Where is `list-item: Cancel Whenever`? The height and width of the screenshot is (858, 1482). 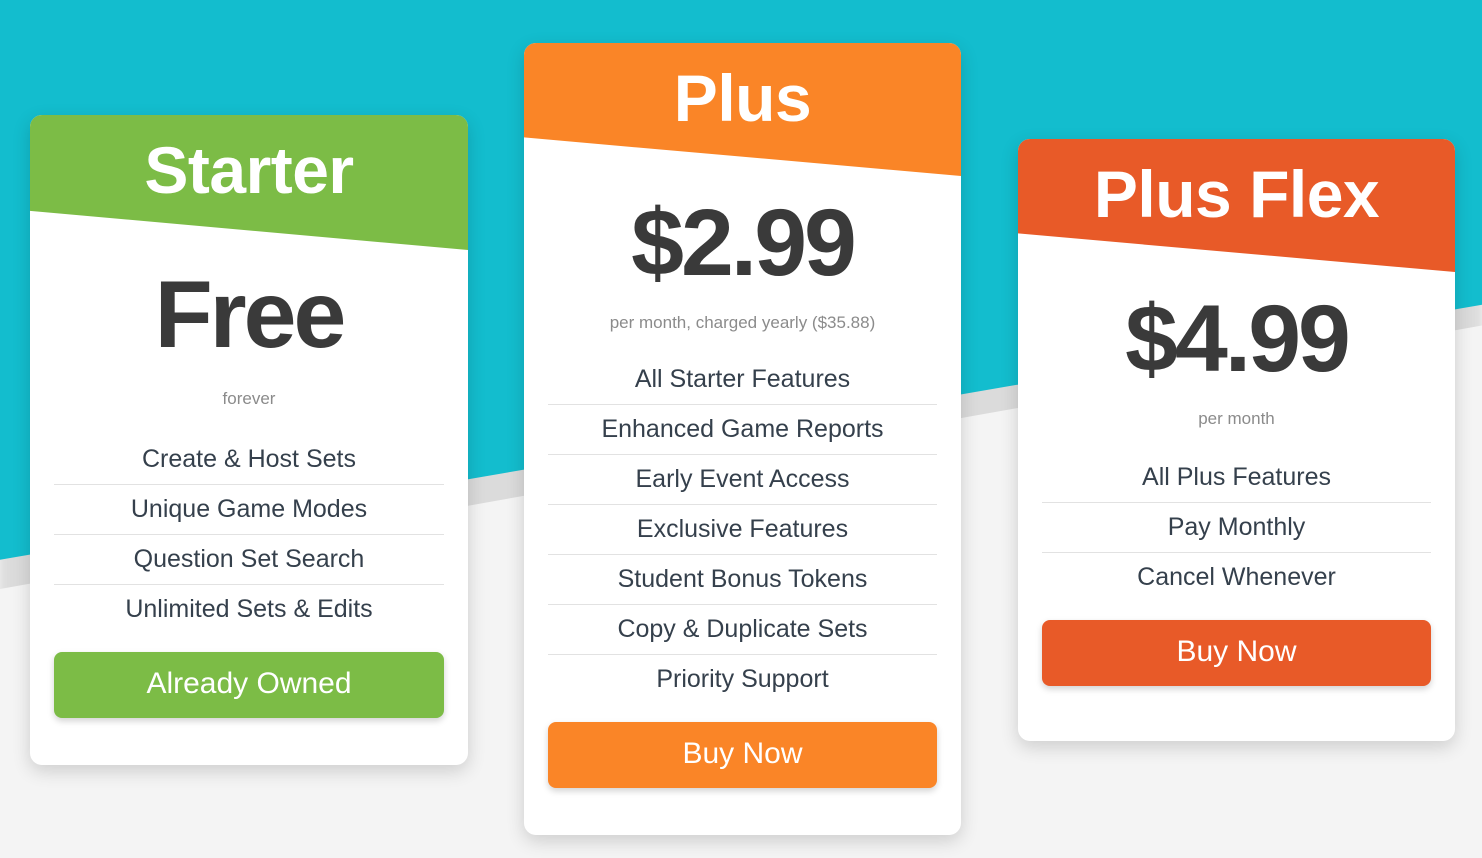
list-item: Cancel Whenever is located at coordinates (1236, 577).